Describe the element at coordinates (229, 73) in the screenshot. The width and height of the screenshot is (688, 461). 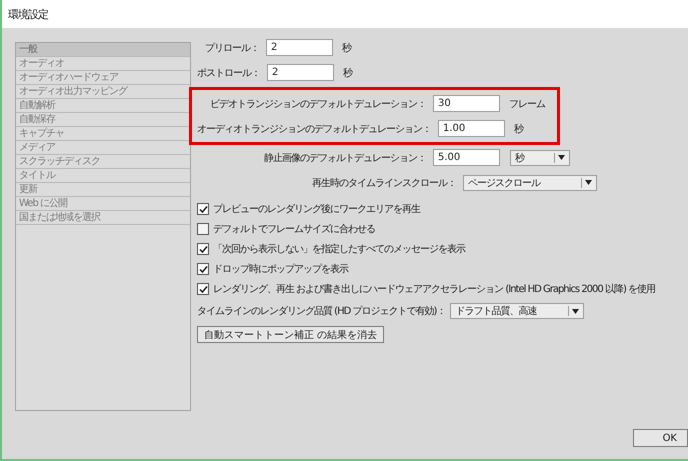
I see `field-label: ポストロール：` at that location.